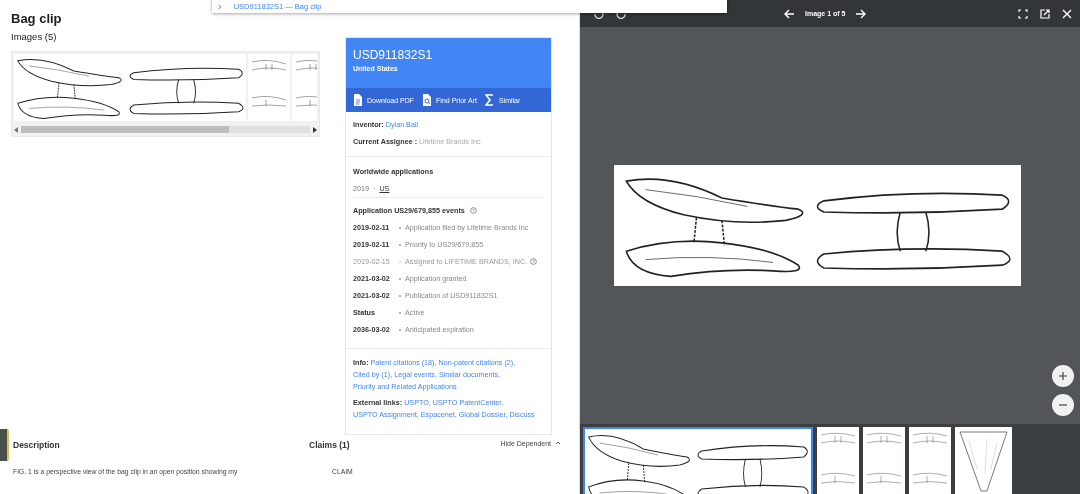 This screenshot has width=1080, height=494. What do you see at coordinates (220, 6) in the screenshot?
I see `chevron-icon: ›` at bounding box center [220, 6].